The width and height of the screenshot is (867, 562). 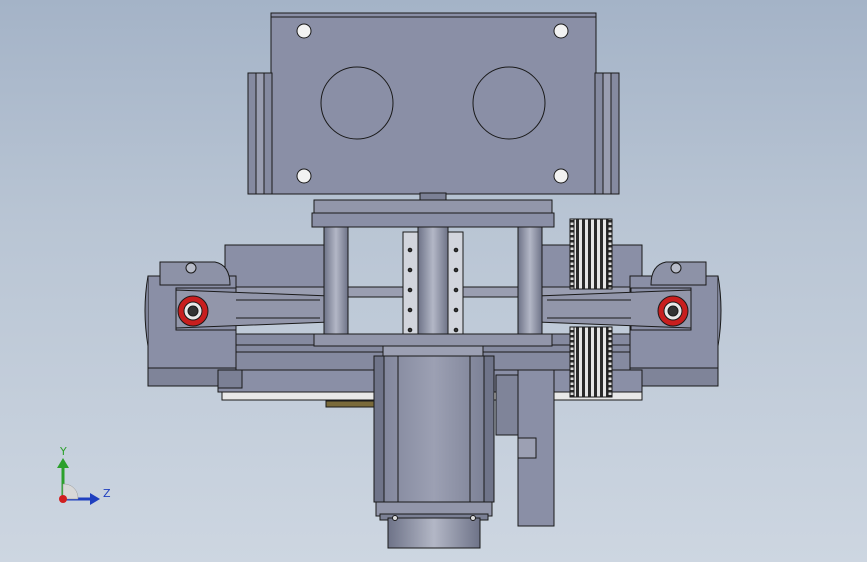 I want to click on drive-motor, so click(x=434, y=447).